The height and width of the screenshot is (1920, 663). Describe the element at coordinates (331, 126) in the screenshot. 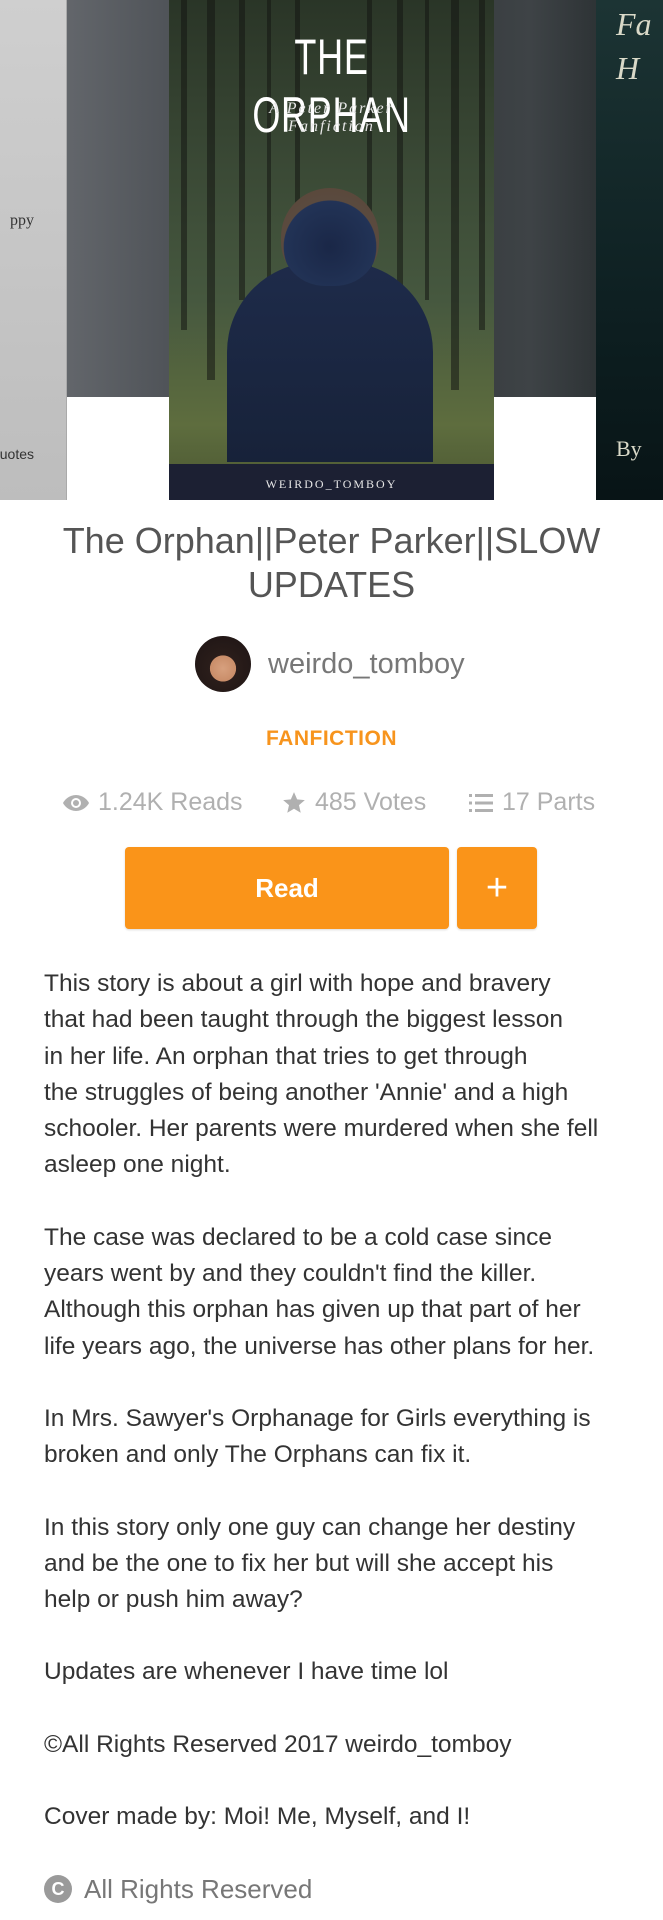

I see `cover-subtitle-line: Fanfiction` at that location.